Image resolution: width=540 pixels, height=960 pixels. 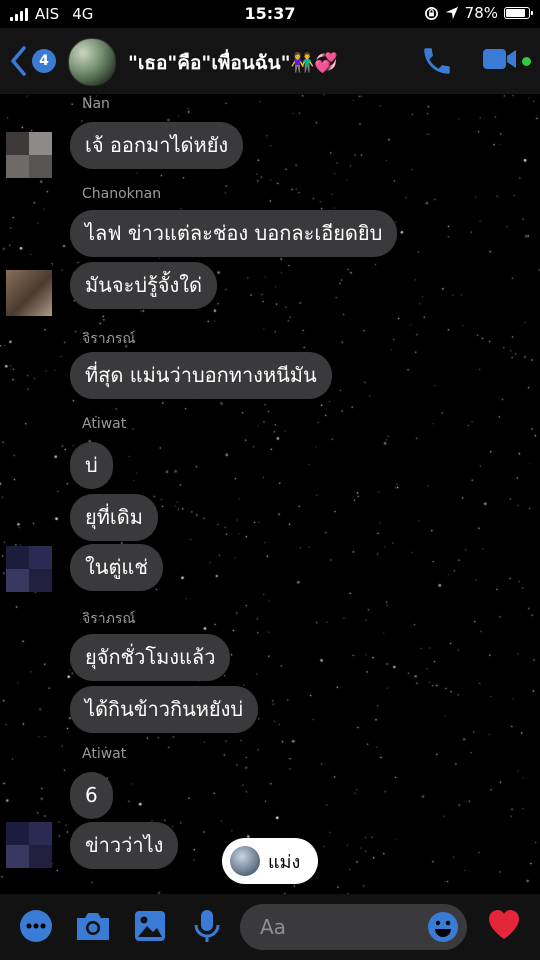 What do you see at coordinates (150, 657) in the screenshot?
I see `message-bubble: ยุจักชั่วโมงแล้ว` at bounding box center [150, 657].